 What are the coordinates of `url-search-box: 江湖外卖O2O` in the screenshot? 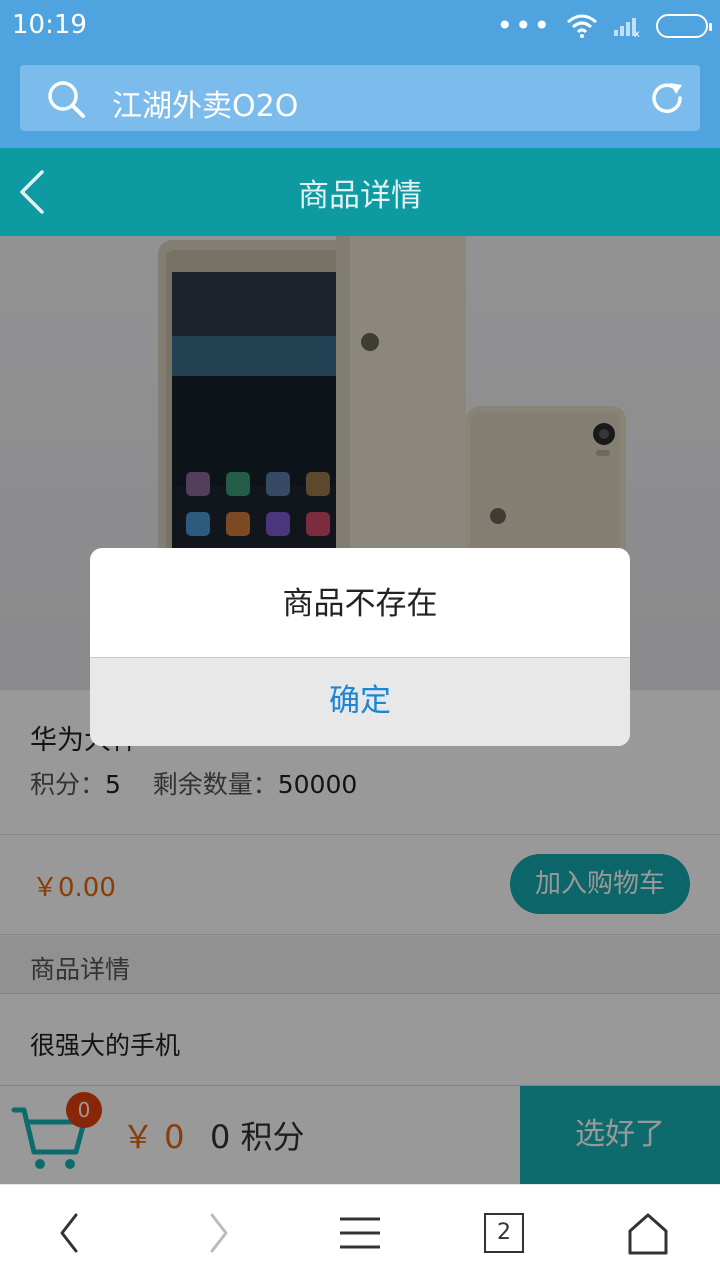 It's located at (360, 98).